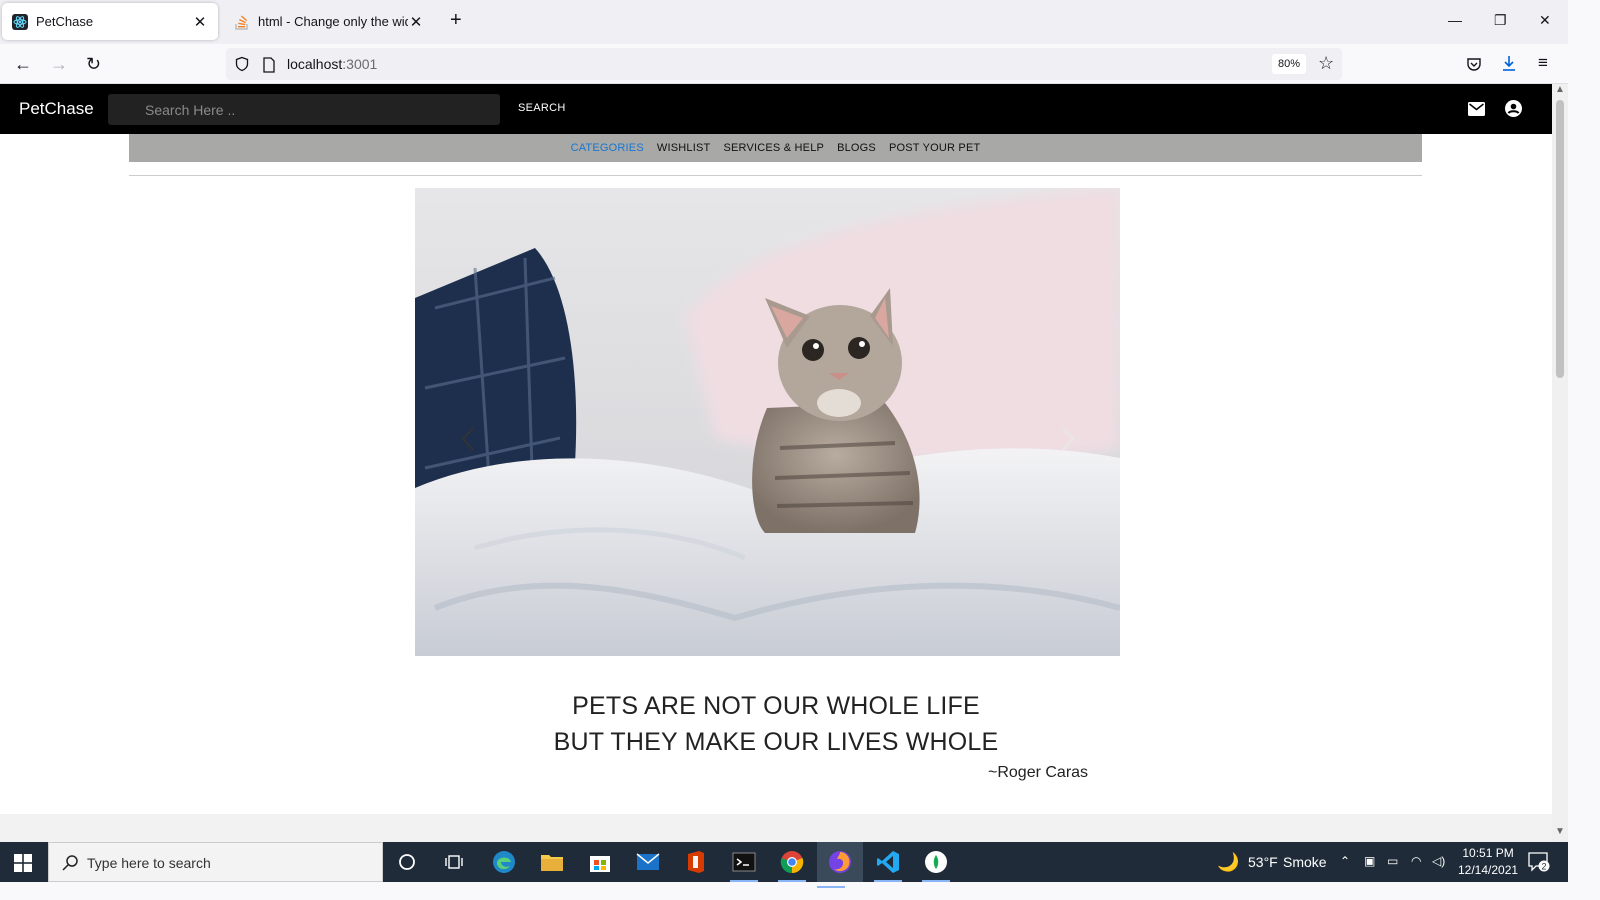 The width and height of the screenshot is (1600, 900). I want to click on new-tab-icon: +, so click(456, 20).